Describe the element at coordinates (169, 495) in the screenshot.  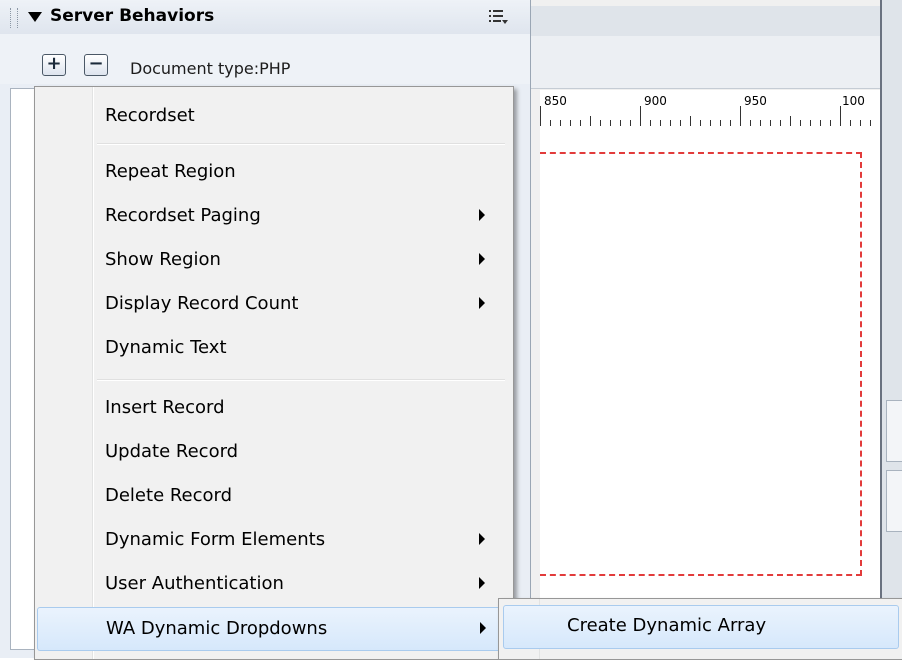
I see `menu-item-label: Delete Record` at that location.